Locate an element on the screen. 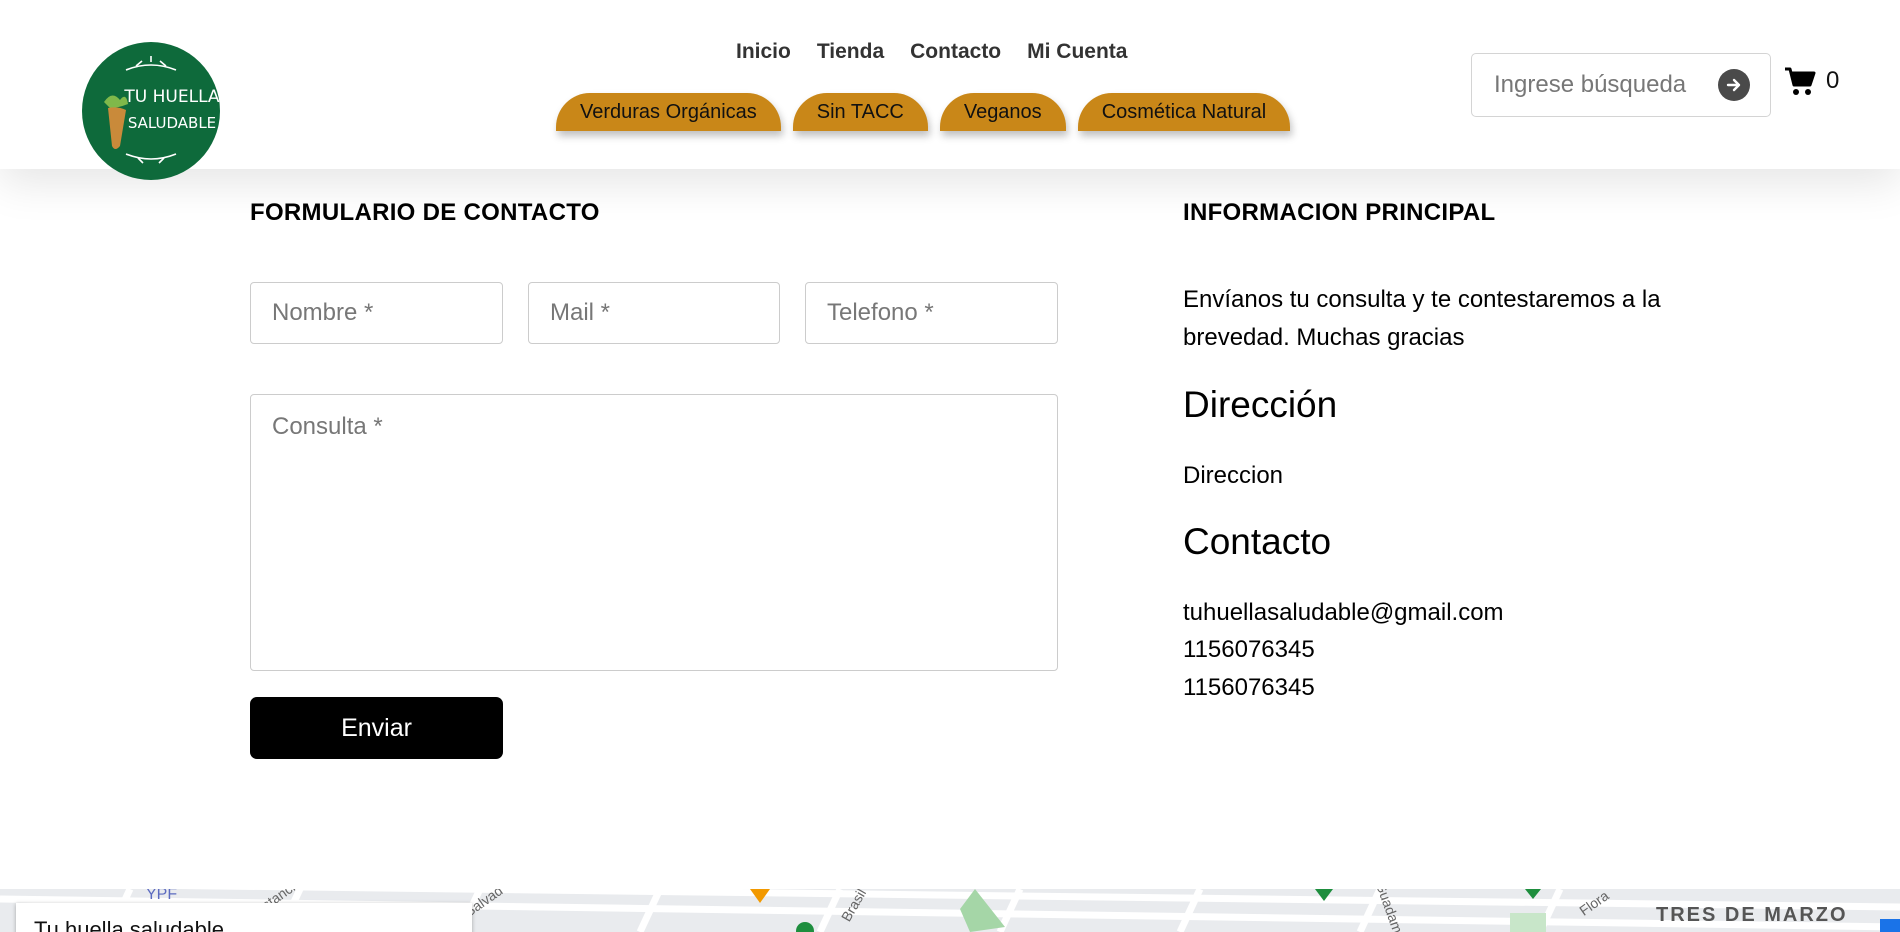  category-sin-tacc: Sin TACC is located at coordinates (860, 112).